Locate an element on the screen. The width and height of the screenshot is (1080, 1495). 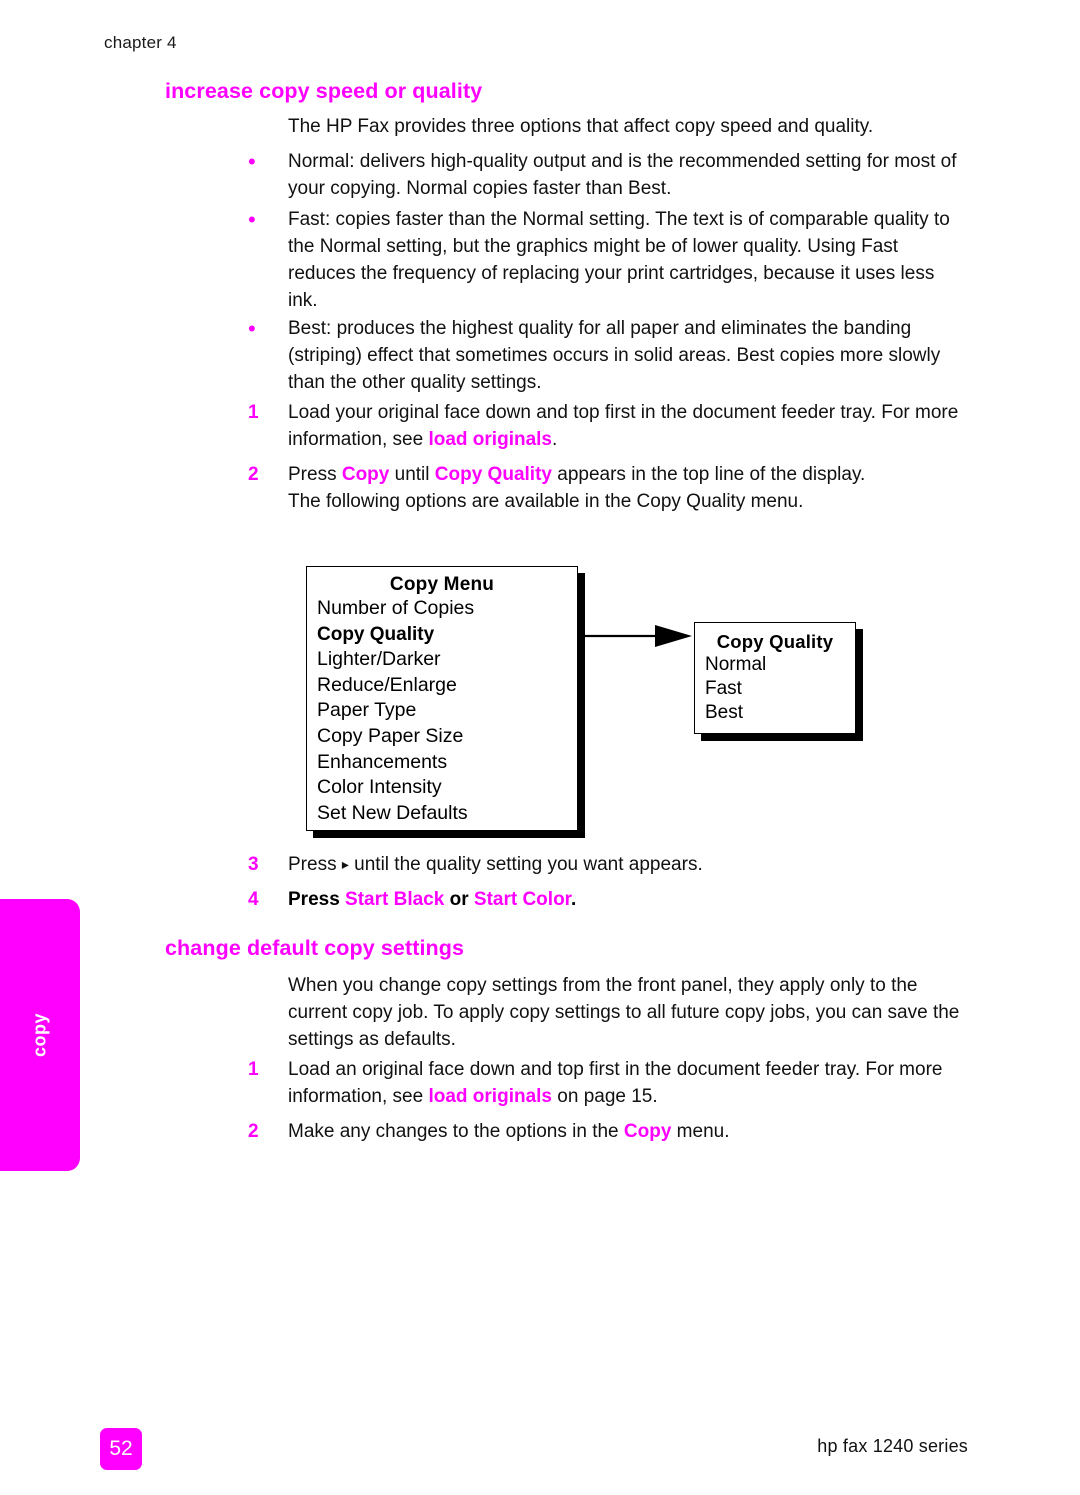
quality-option-best: Best is located at coordinates (780, 713).